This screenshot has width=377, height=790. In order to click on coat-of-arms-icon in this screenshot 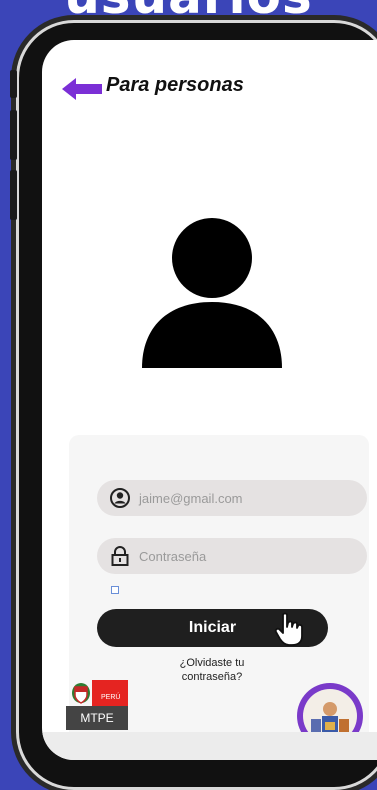, I will do `click(81, 693)`.